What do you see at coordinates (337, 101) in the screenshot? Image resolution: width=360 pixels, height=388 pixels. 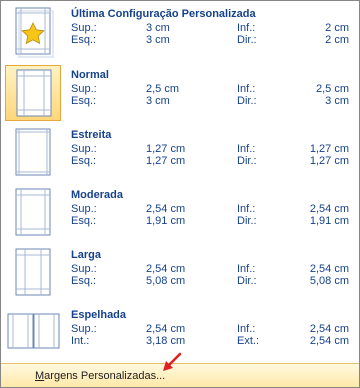 I see `right-margin-value: 3 cm` at bounding box center [337, 101].